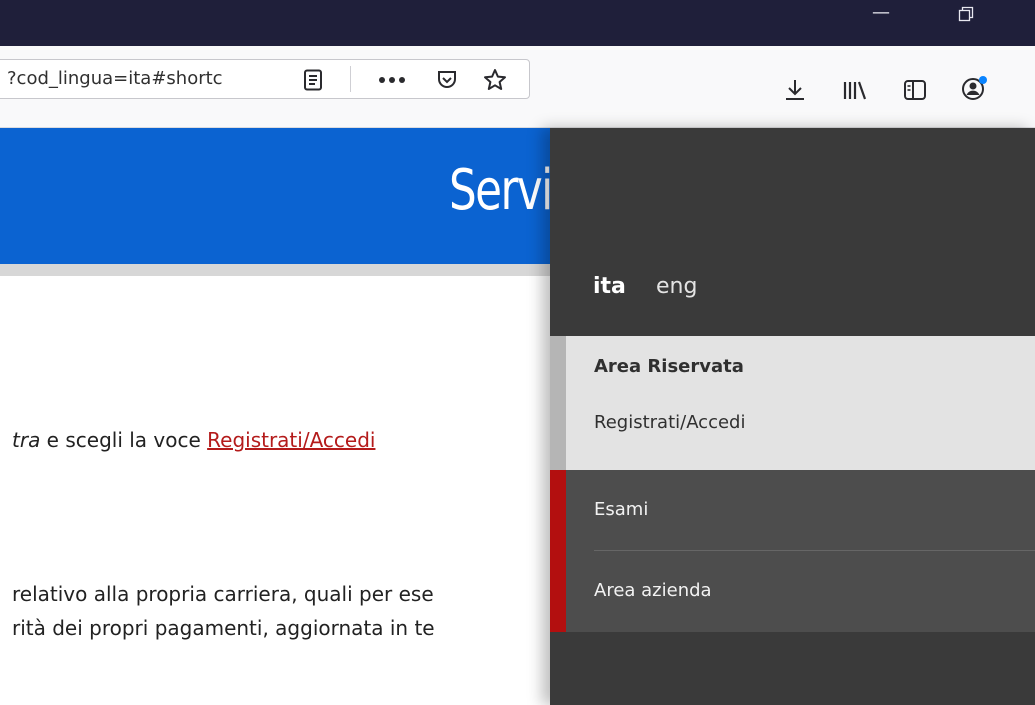 This screenshot has height=705, width=1035. Describe the element at coordinates (881, 15) in the screenshot. I see `minimize-icon: —` at that location.